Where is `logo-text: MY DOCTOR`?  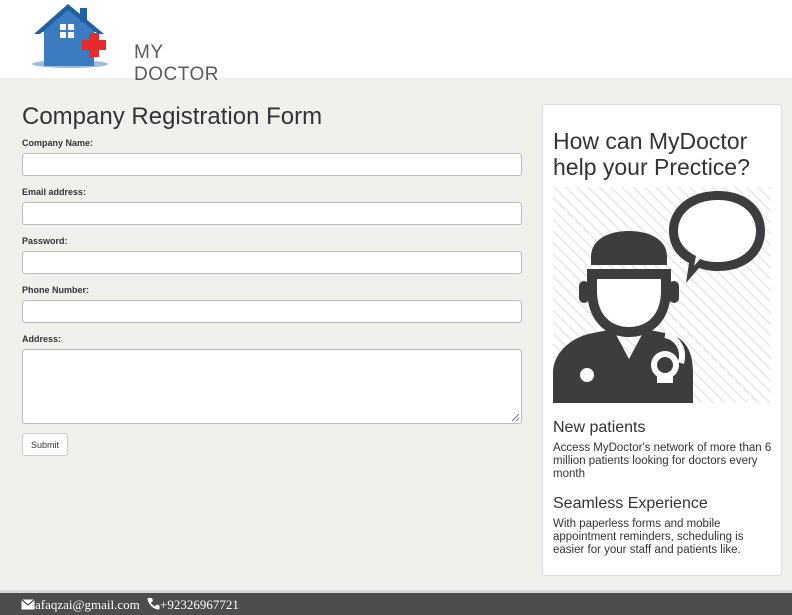
logo-text: MY DOCTOR is located at coordinates (176, 63).